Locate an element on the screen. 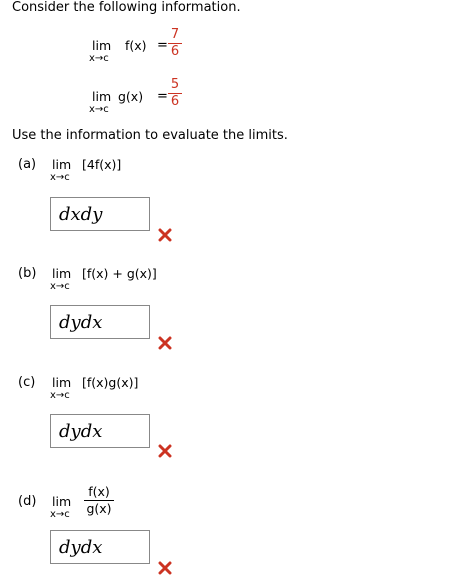  intro-text: Consider the following information. is located at coordinates (126, 7).